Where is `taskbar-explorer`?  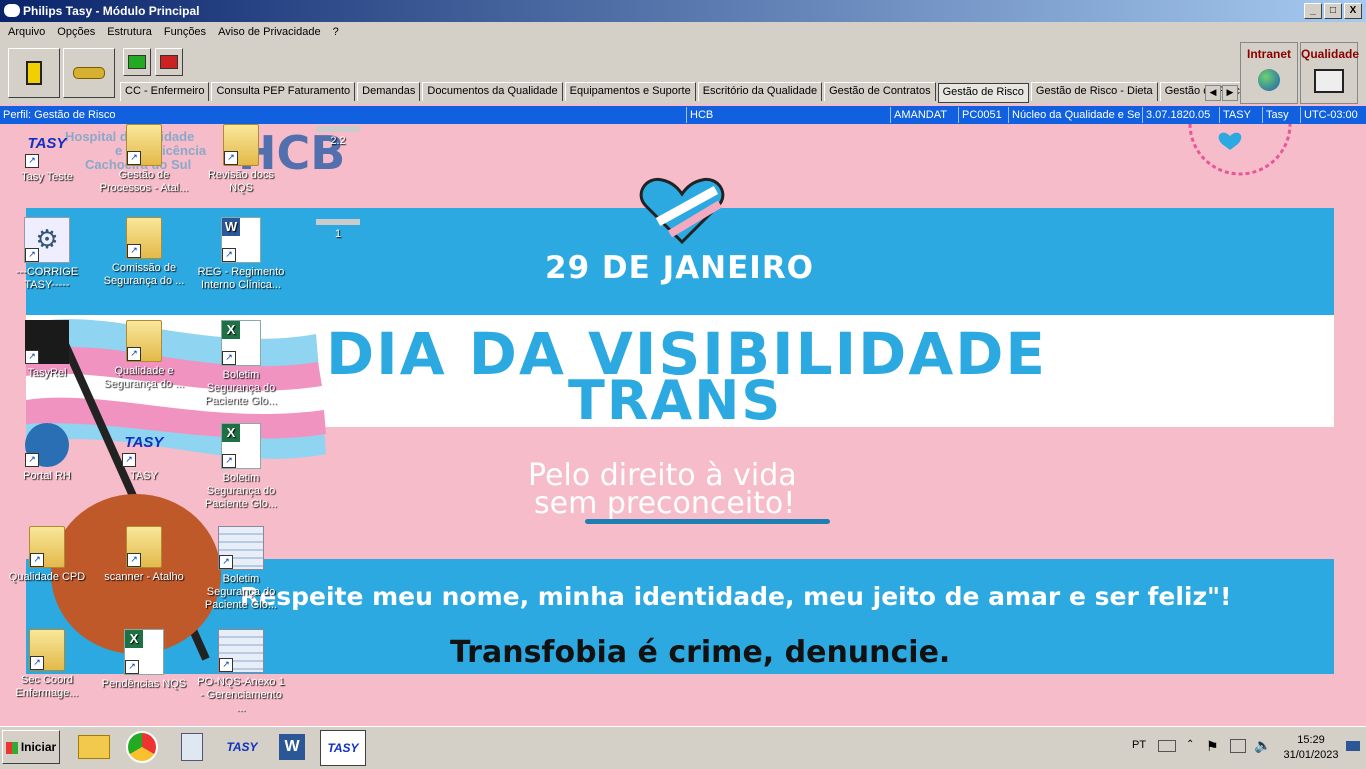
taskbar-explorer is located at coordinates (94, 747).